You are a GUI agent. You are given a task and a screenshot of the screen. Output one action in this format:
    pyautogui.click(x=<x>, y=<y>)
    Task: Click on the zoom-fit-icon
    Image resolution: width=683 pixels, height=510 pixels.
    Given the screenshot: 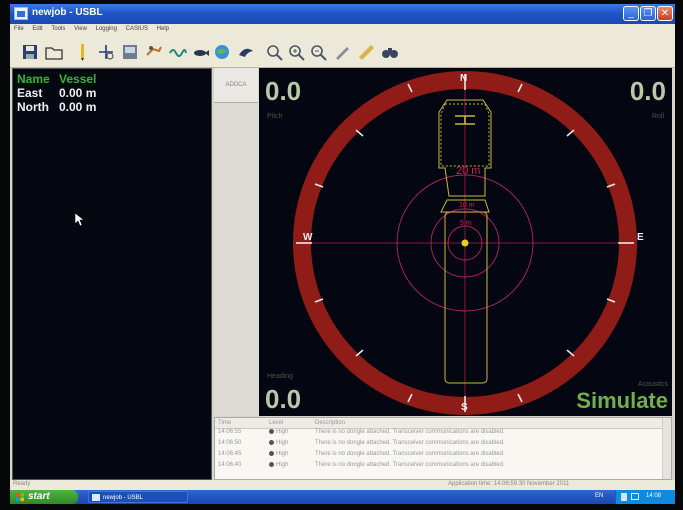 What is the action you would take?
    pyautogui.click(x=274, y=52)
    